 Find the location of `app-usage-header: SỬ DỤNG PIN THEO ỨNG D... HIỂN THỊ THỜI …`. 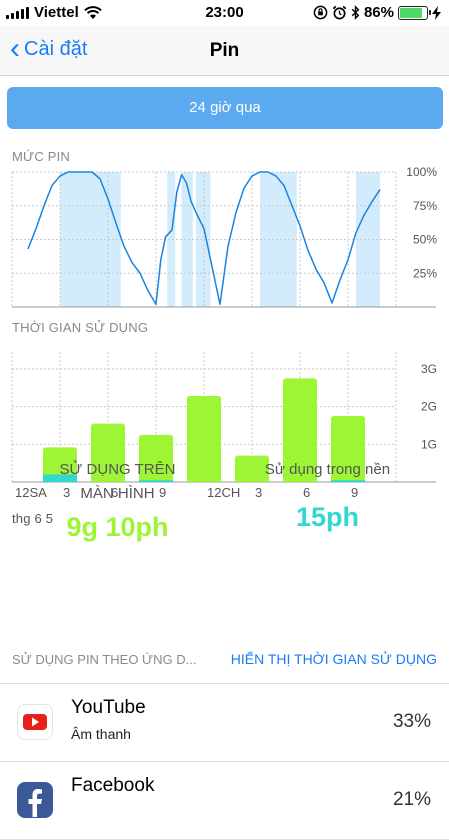

app-usage-header: SỬ DỤNG PIN THEO ỨNG D... HIỂN THỊ THỜI … is located at coordinates (224, 662).